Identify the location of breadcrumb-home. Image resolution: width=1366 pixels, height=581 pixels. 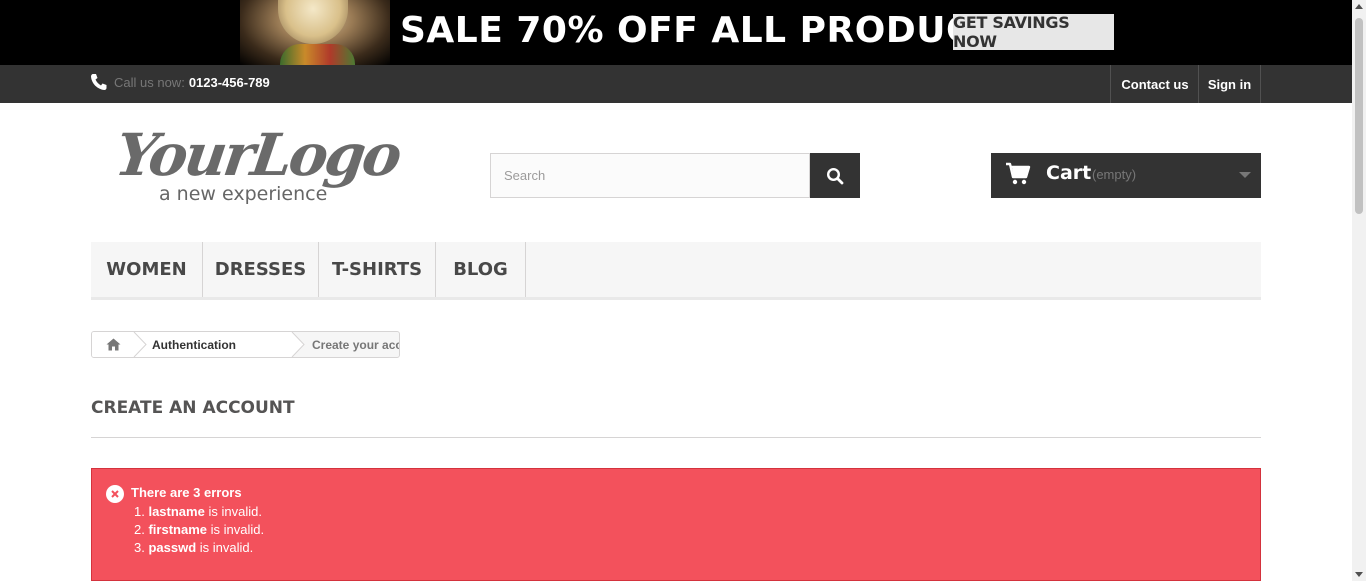
(113, 344).